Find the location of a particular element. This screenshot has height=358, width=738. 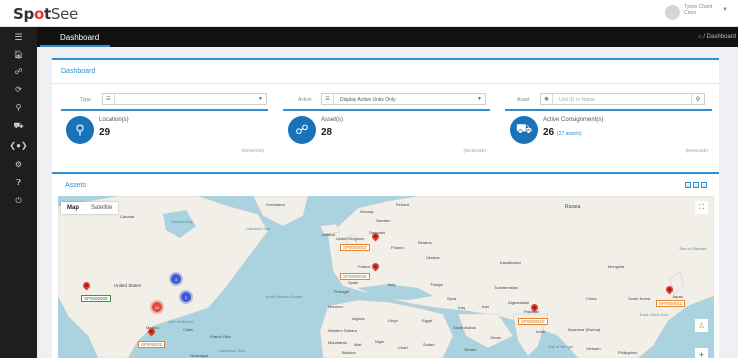

asset-marker-label: SP0000010 is located at coordinates (533, 321).